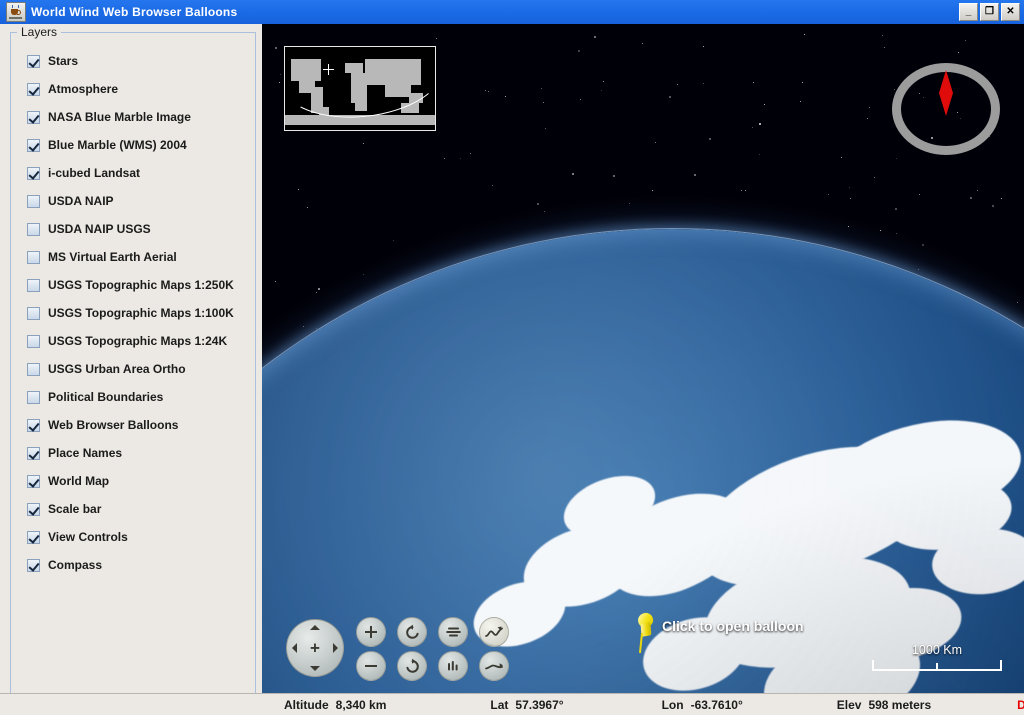 The image size is (1024, 715). I want to click on layer-label: USDA NAIP, so click(81, 201).